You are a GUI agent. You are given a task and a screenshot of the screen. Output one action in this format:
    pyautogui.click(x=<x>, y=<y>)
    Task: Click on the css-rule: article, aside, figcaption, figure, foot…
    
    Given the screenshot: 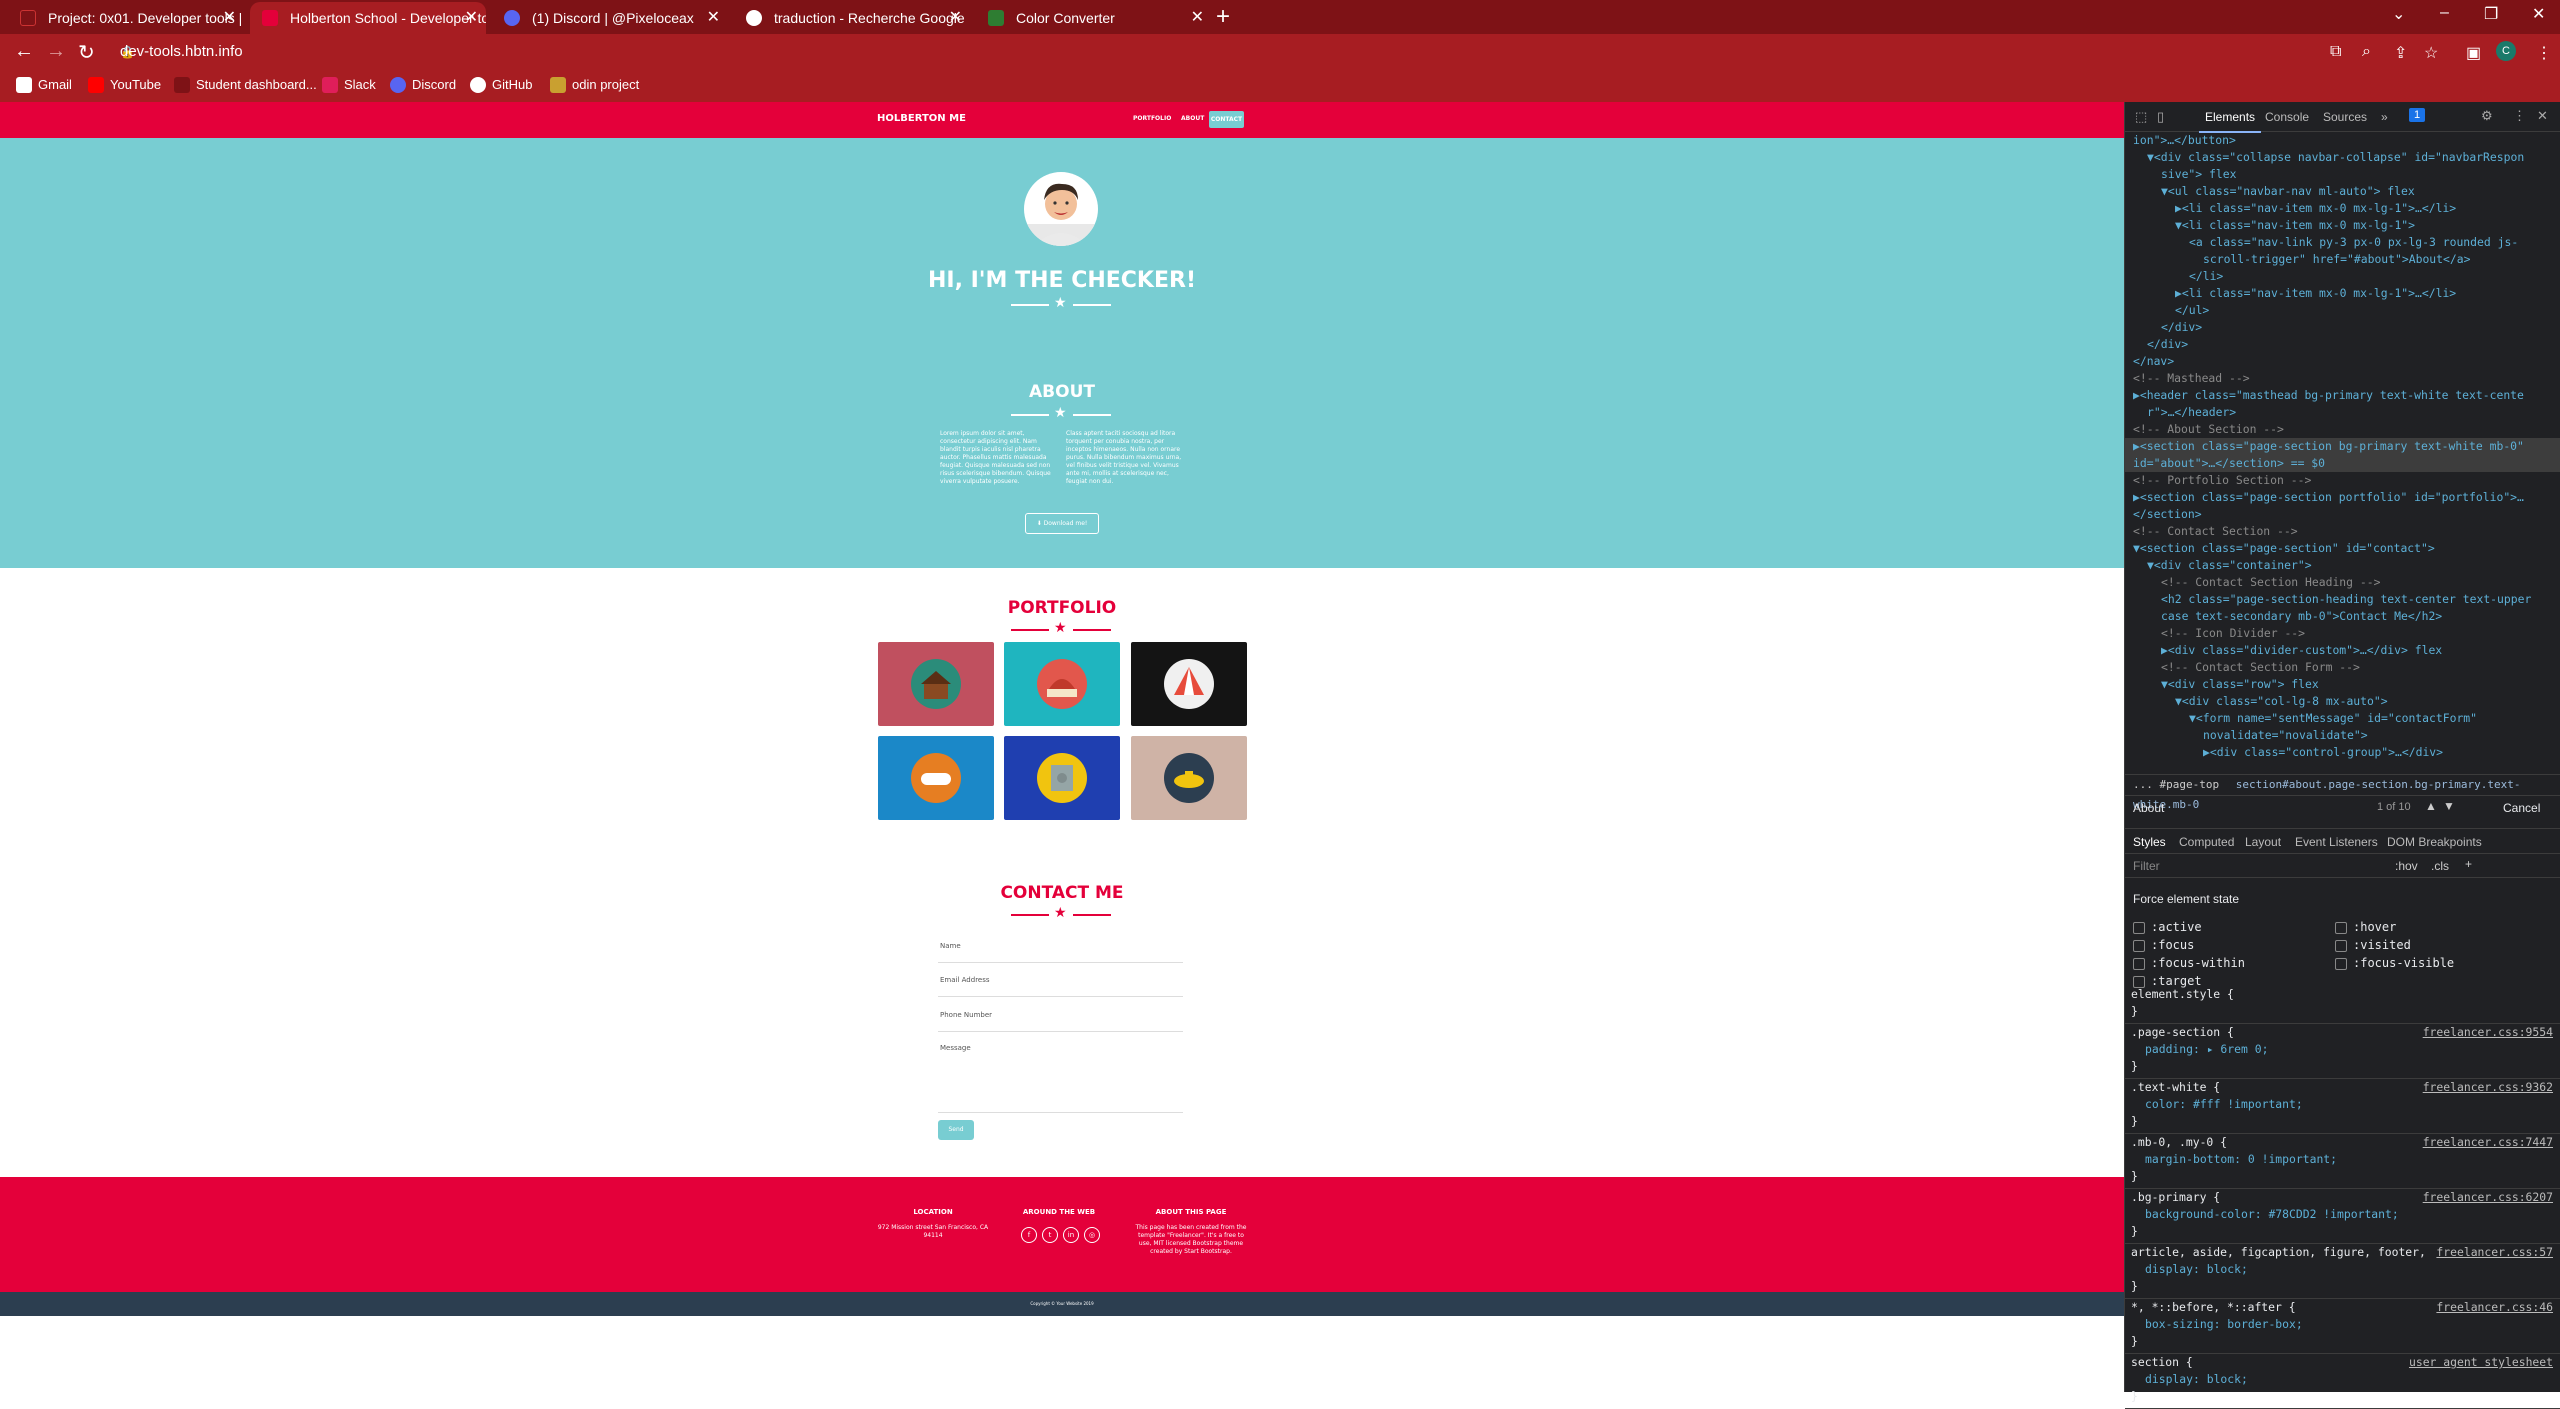 What is the action you would take?
    pyautogui.click(x=2342, y=1271)
    